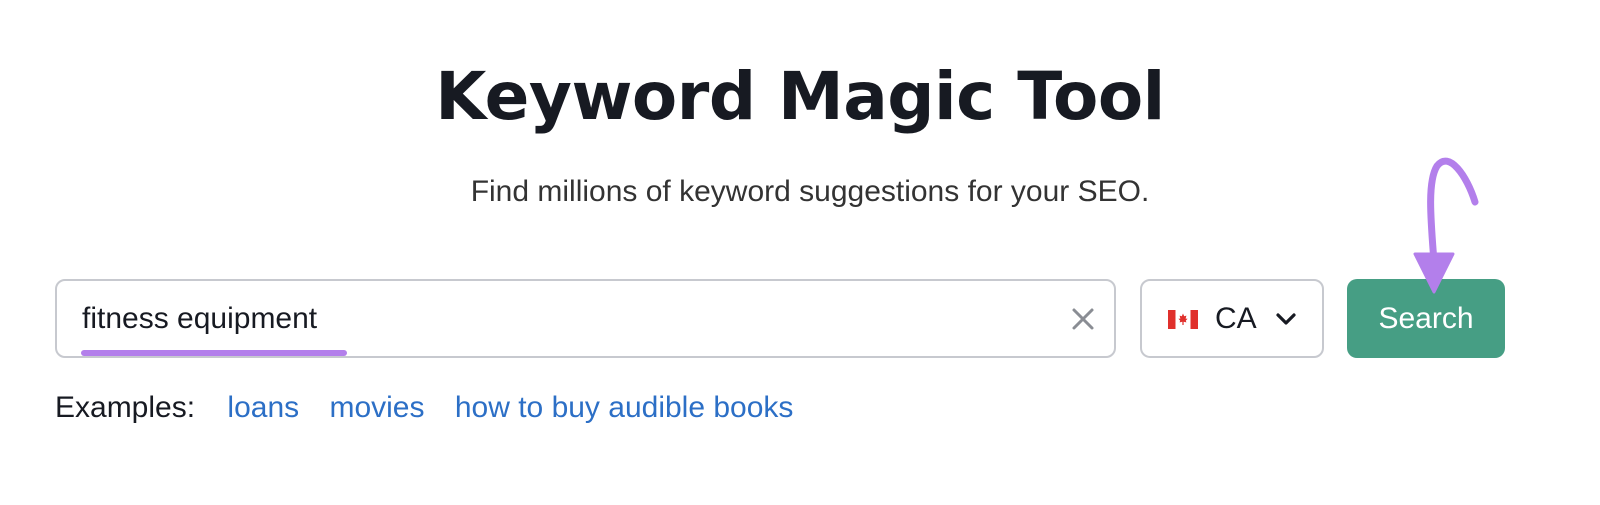 The width and height of the screenshot is (1600, 505). What do you see at coordinates (1286, 319) in the screenshot?
I see `chevron-down-icon` at bounding box center [1286, 319].